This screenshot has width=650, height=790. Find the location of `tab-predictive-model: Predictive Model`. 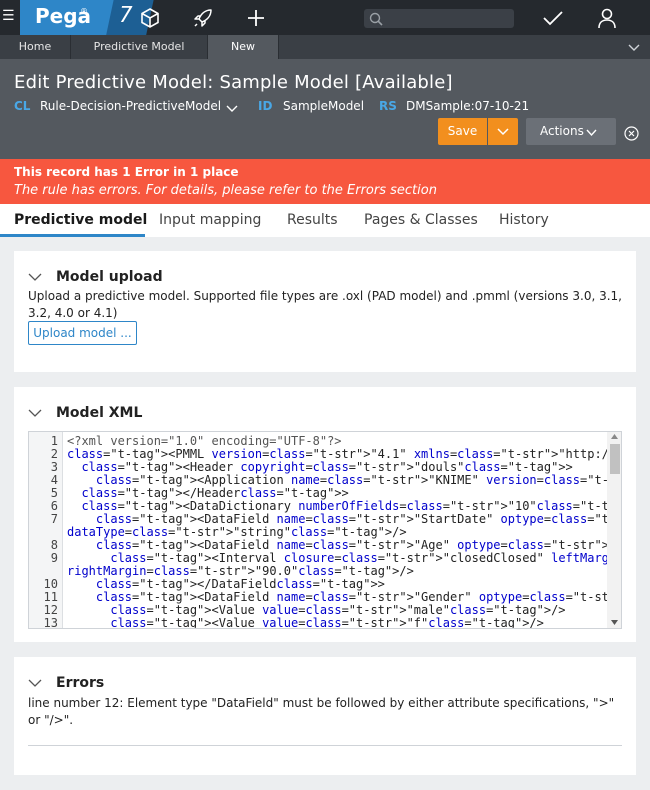

tab-predictive-model: Predictive Model is located at coordinates (139, 47).